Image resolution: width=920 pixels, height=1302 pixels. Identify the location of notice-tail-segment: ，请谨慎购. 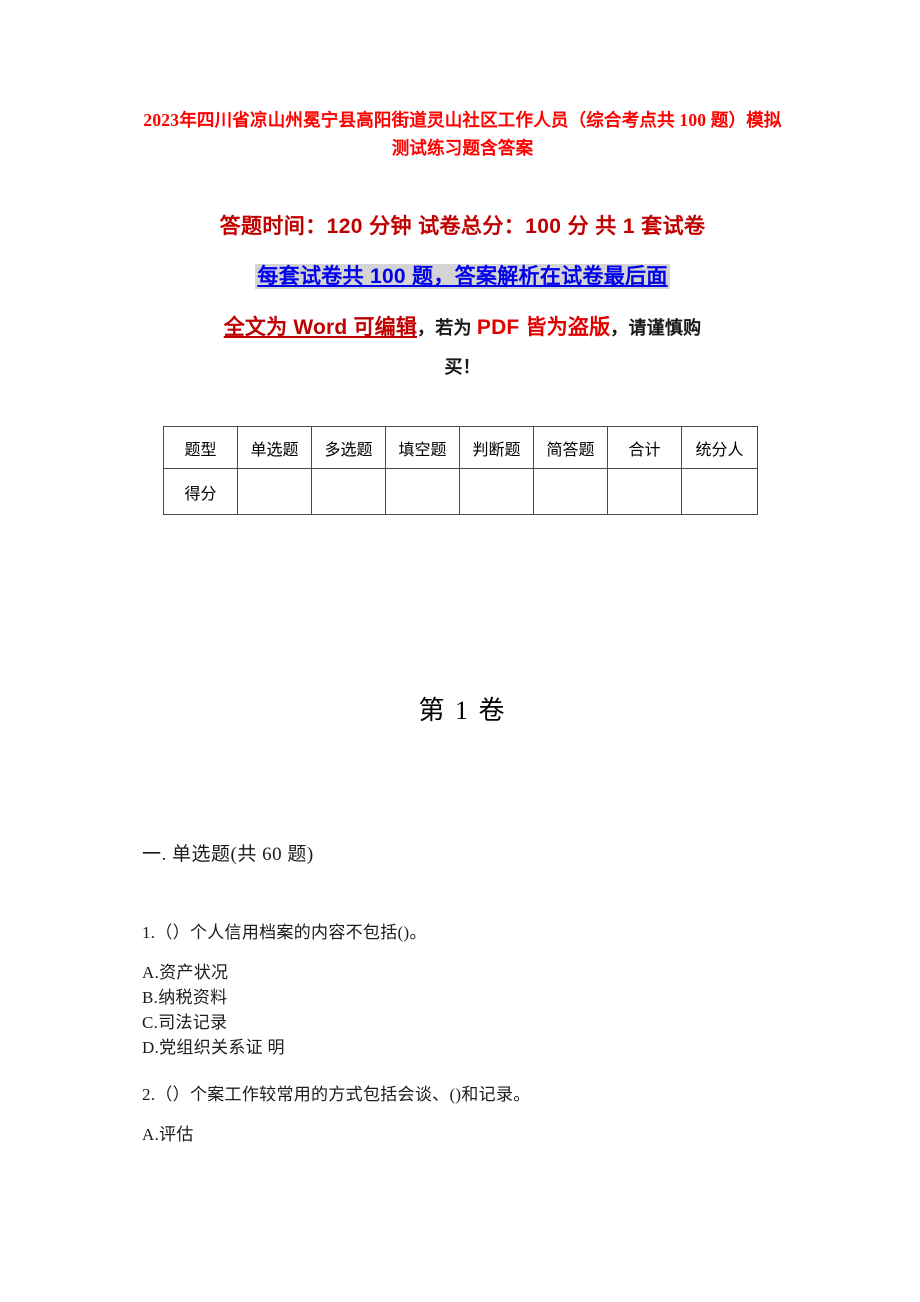
(656, 328).